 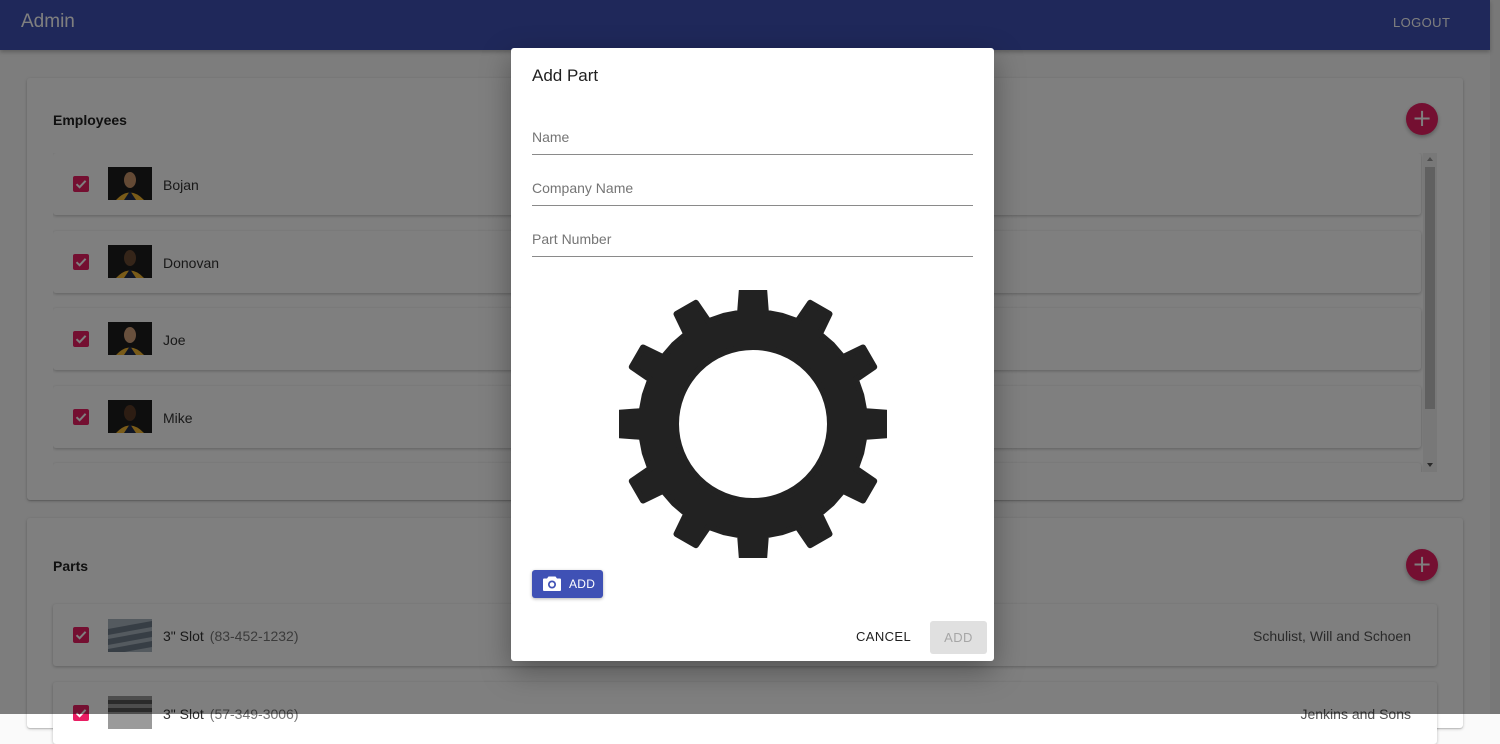 I want to click on upload-image-button: ADD, so click(x=567, y=584).